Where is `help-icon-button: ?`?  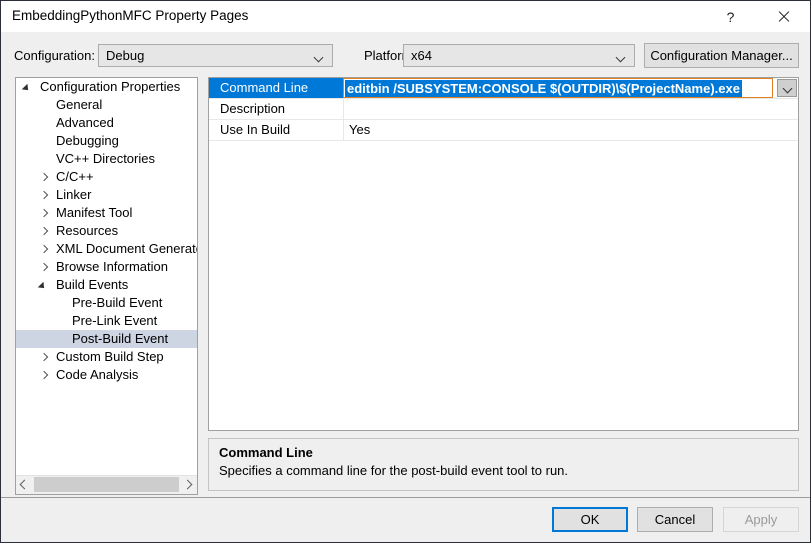 help-icon-button: ? is located at coordinates (730, 16).